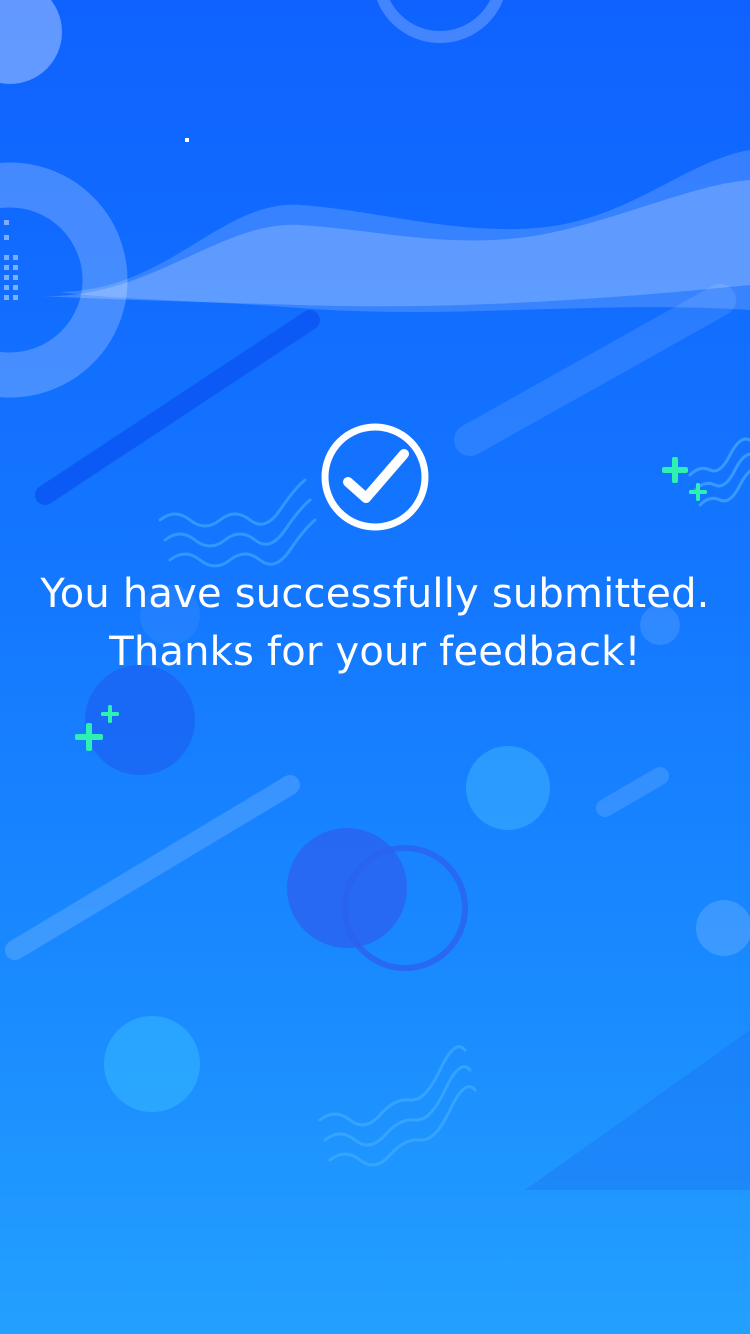 This screenshot has height=1334, width=750. I want to click on thanks-message: Thanks for your feedback!, so click(375, 652).